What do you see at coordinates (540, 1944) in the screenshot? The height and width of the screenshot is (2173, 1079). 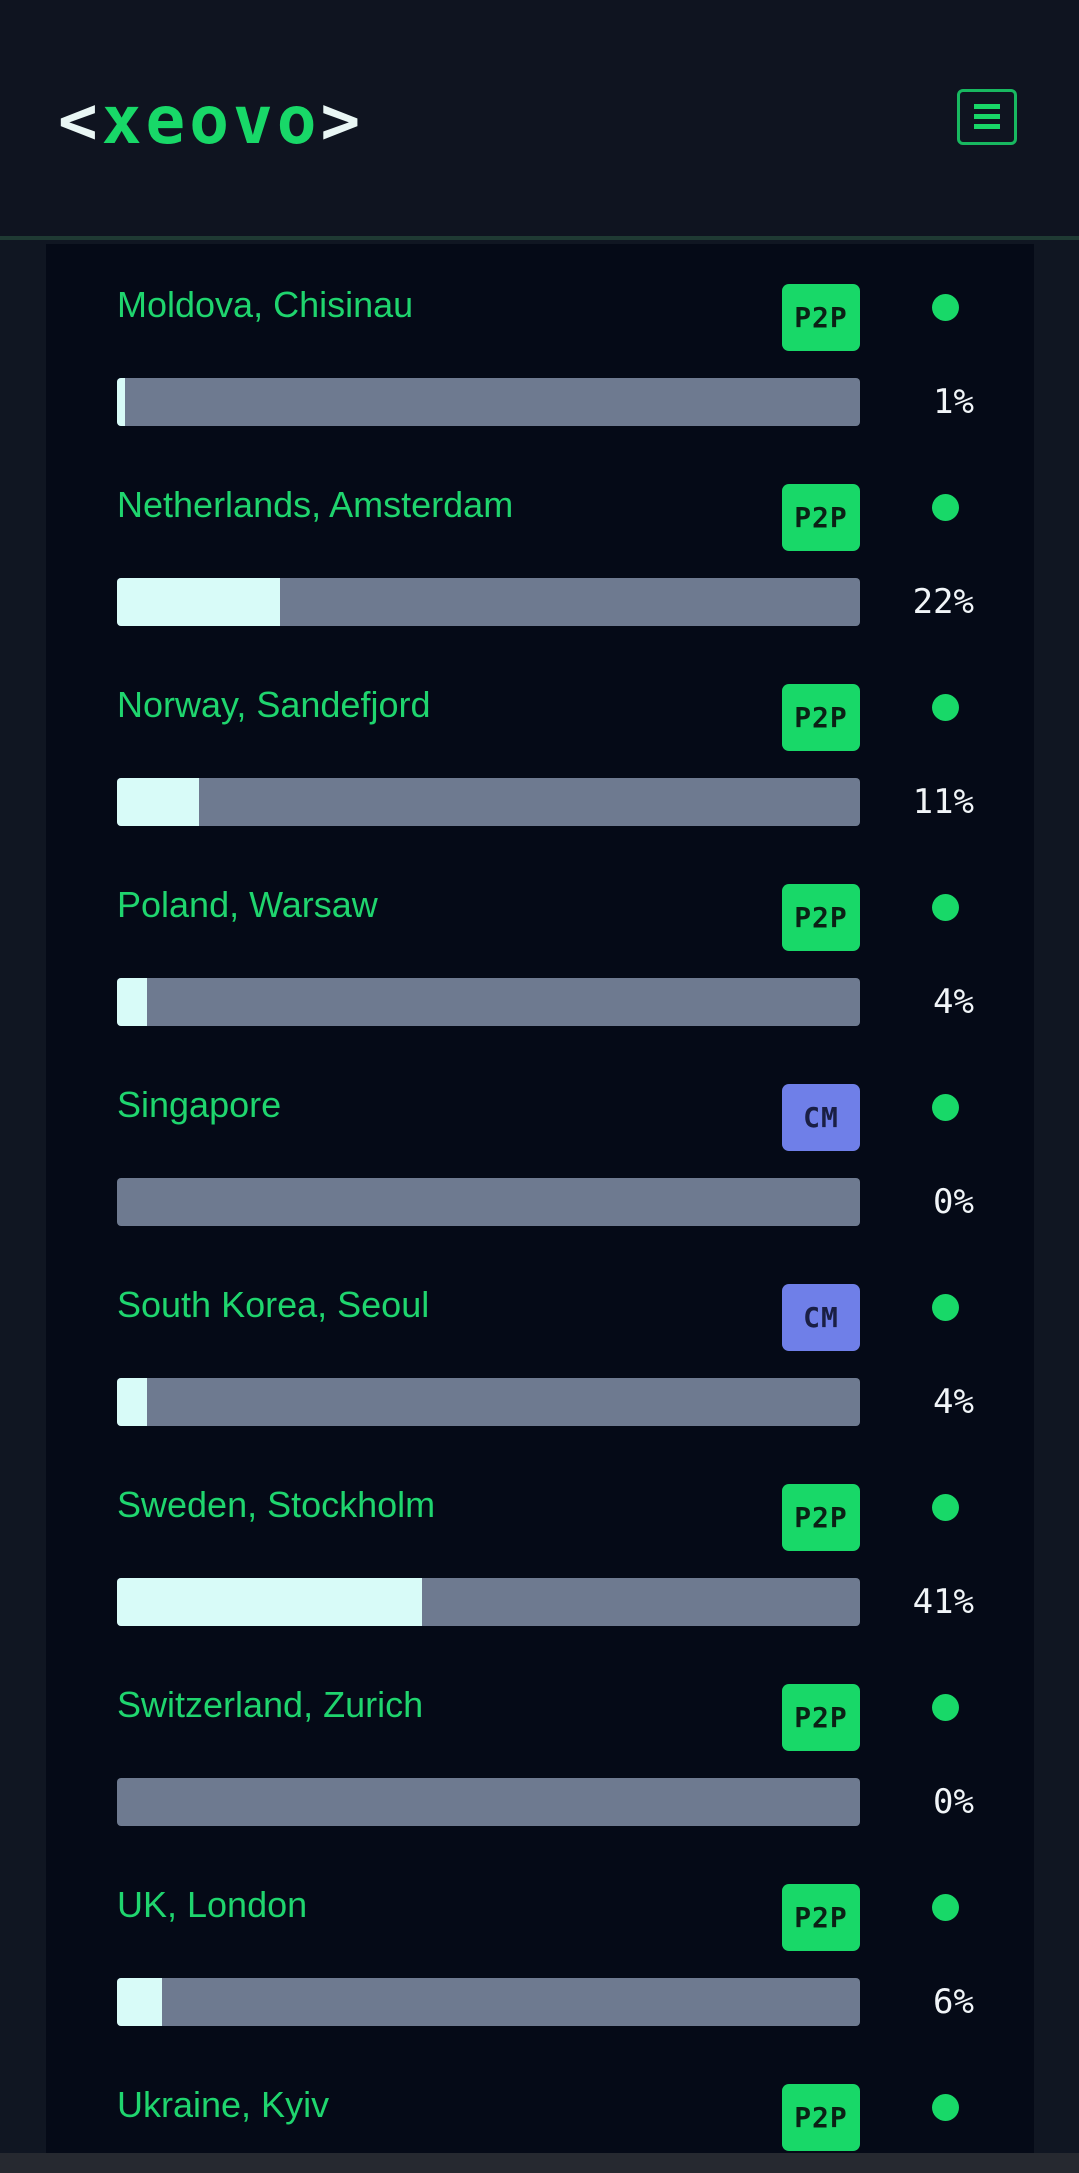 I see `server-row: UK, London P2P 6%` at bounding box center [540, 1944].